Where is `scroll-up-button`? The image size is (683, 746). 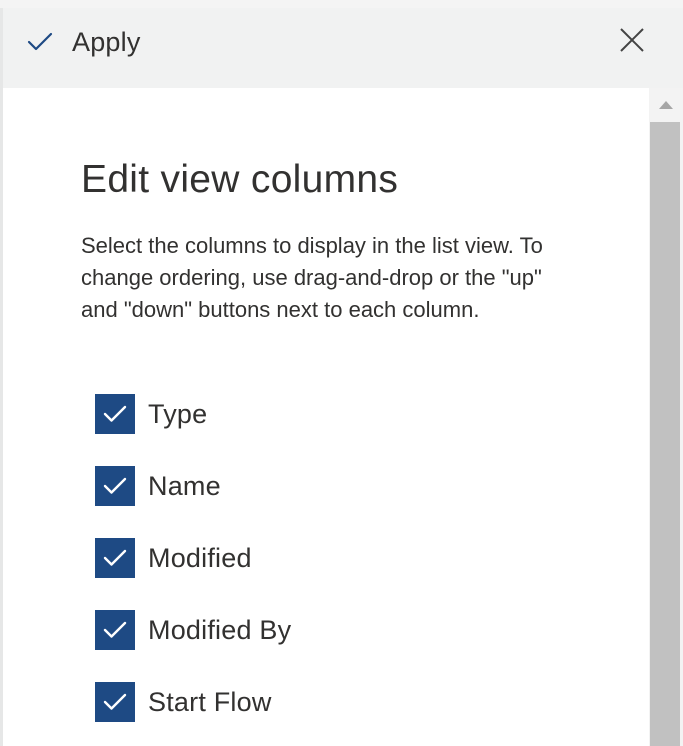
scroll-up-button is located at coordinates (666, 105).